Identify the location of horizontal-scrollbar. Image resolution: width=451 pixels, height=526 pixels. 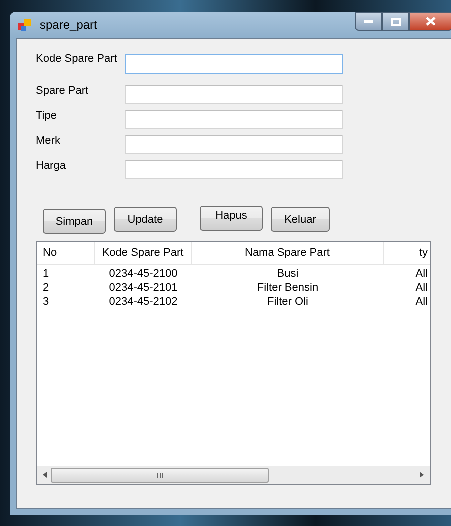
(233, 475).